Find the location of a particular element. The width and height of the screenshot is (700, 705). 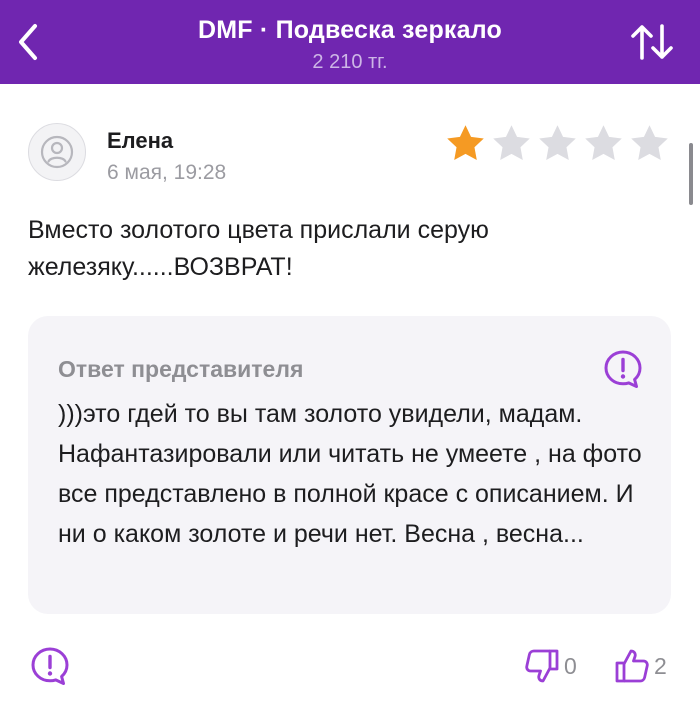

review-date: 6 мая, 19:28 is located at coordinates (167, 172).